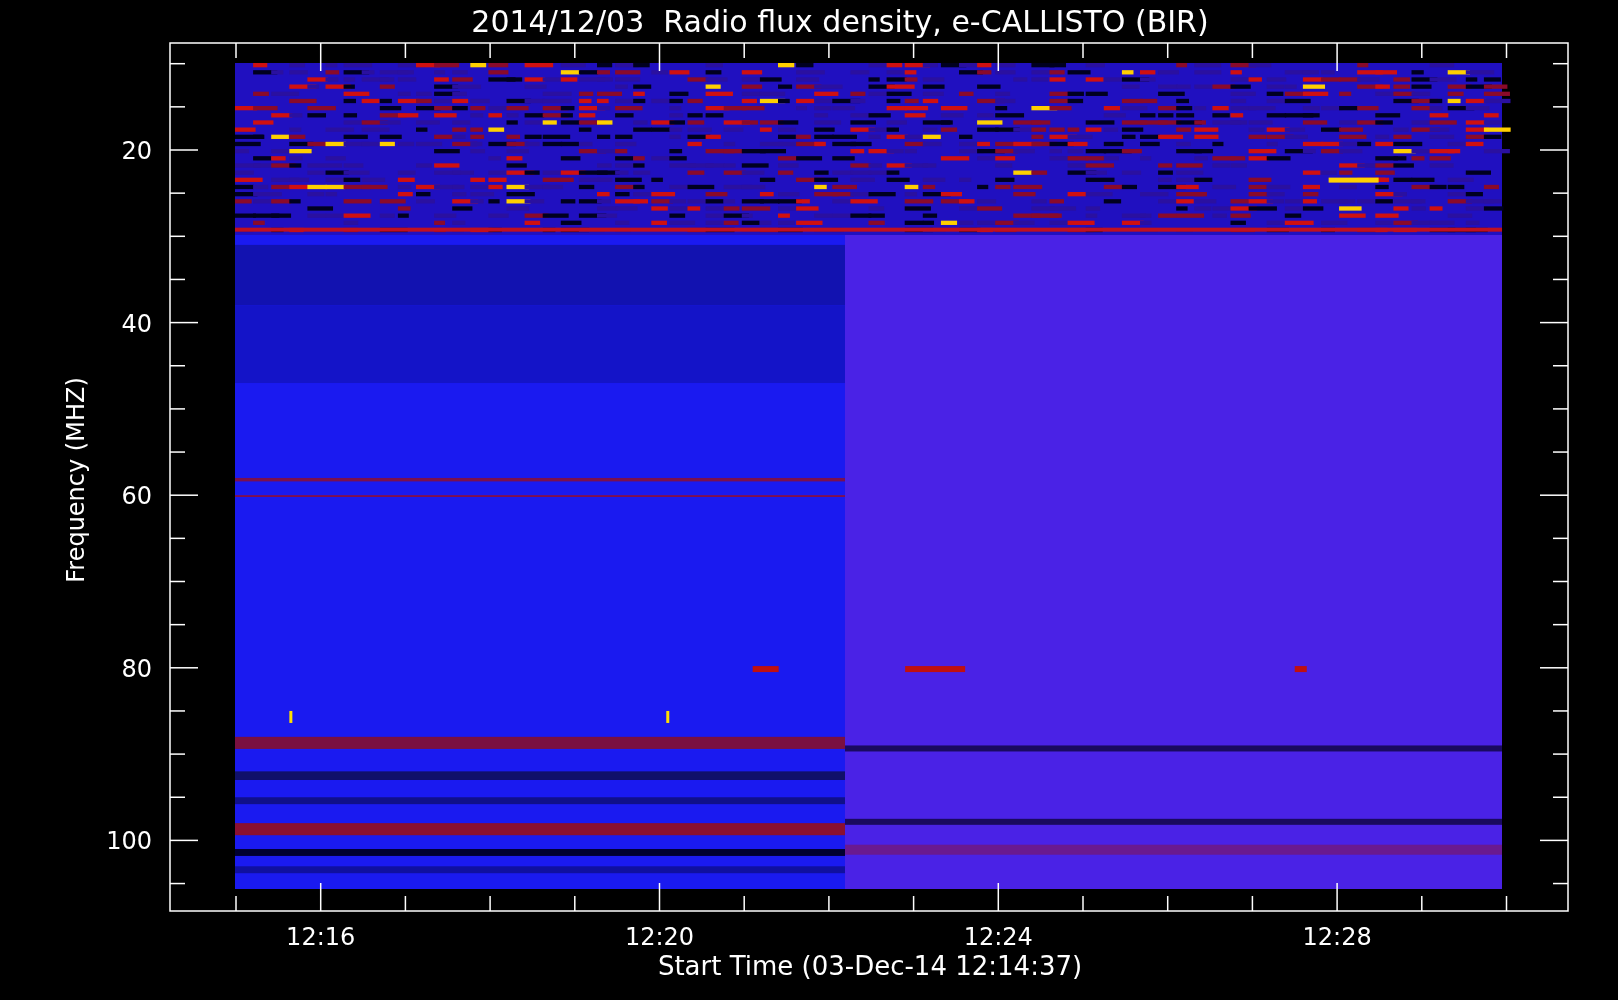 The width and height of the screenshot is (1618, 1000). I want to click on y-tick-label: 60, so click(136, 496).